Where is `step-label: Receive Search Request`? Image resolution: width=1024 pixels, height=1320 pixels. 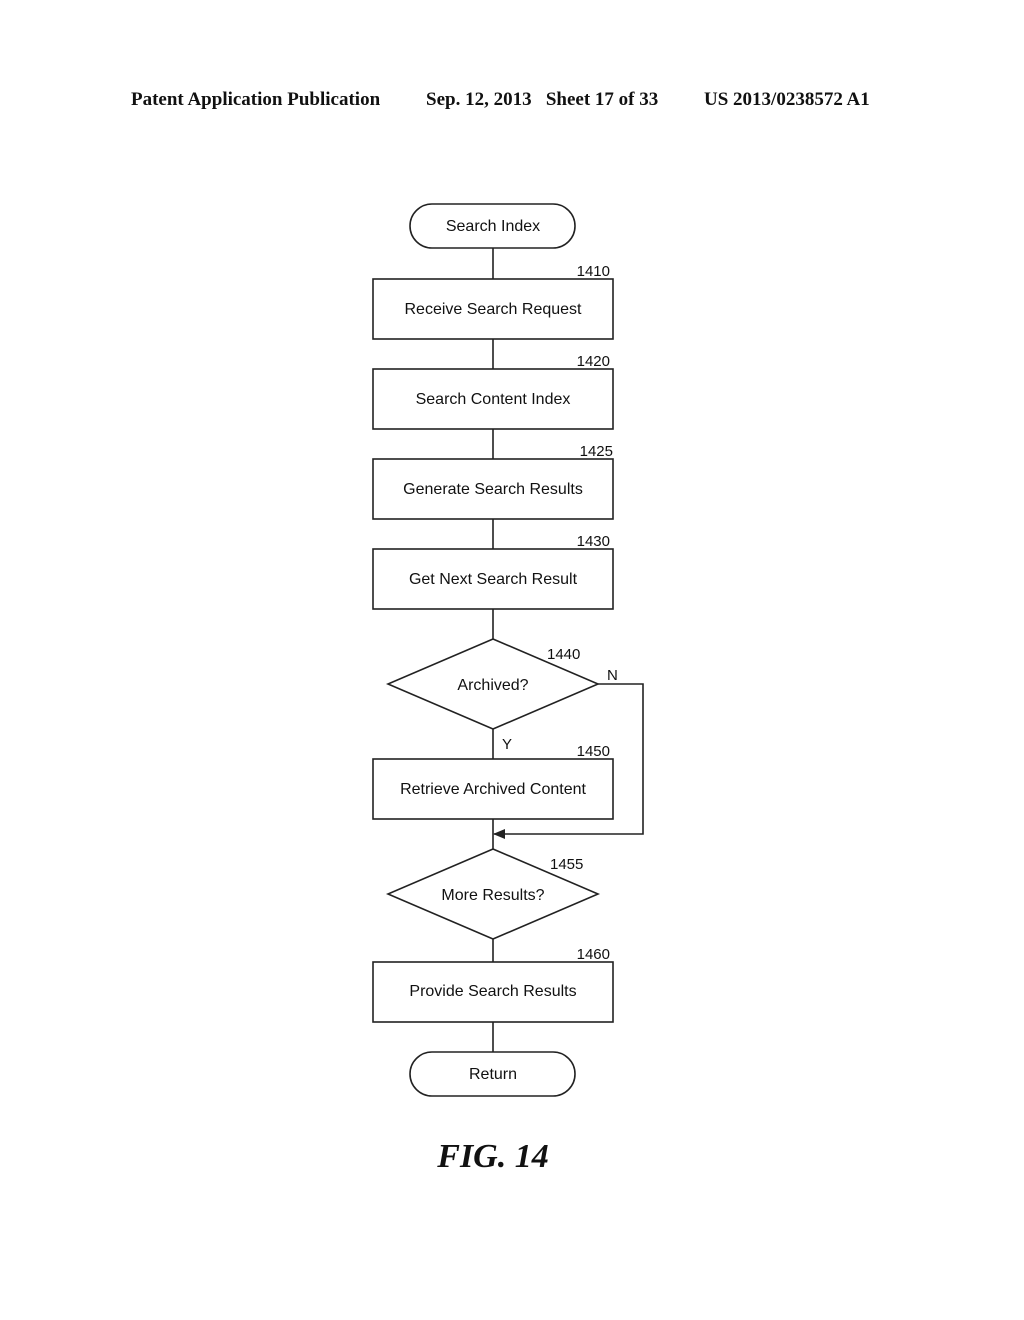 step-label: Receive Search Request is located at coordinates (494, 309).